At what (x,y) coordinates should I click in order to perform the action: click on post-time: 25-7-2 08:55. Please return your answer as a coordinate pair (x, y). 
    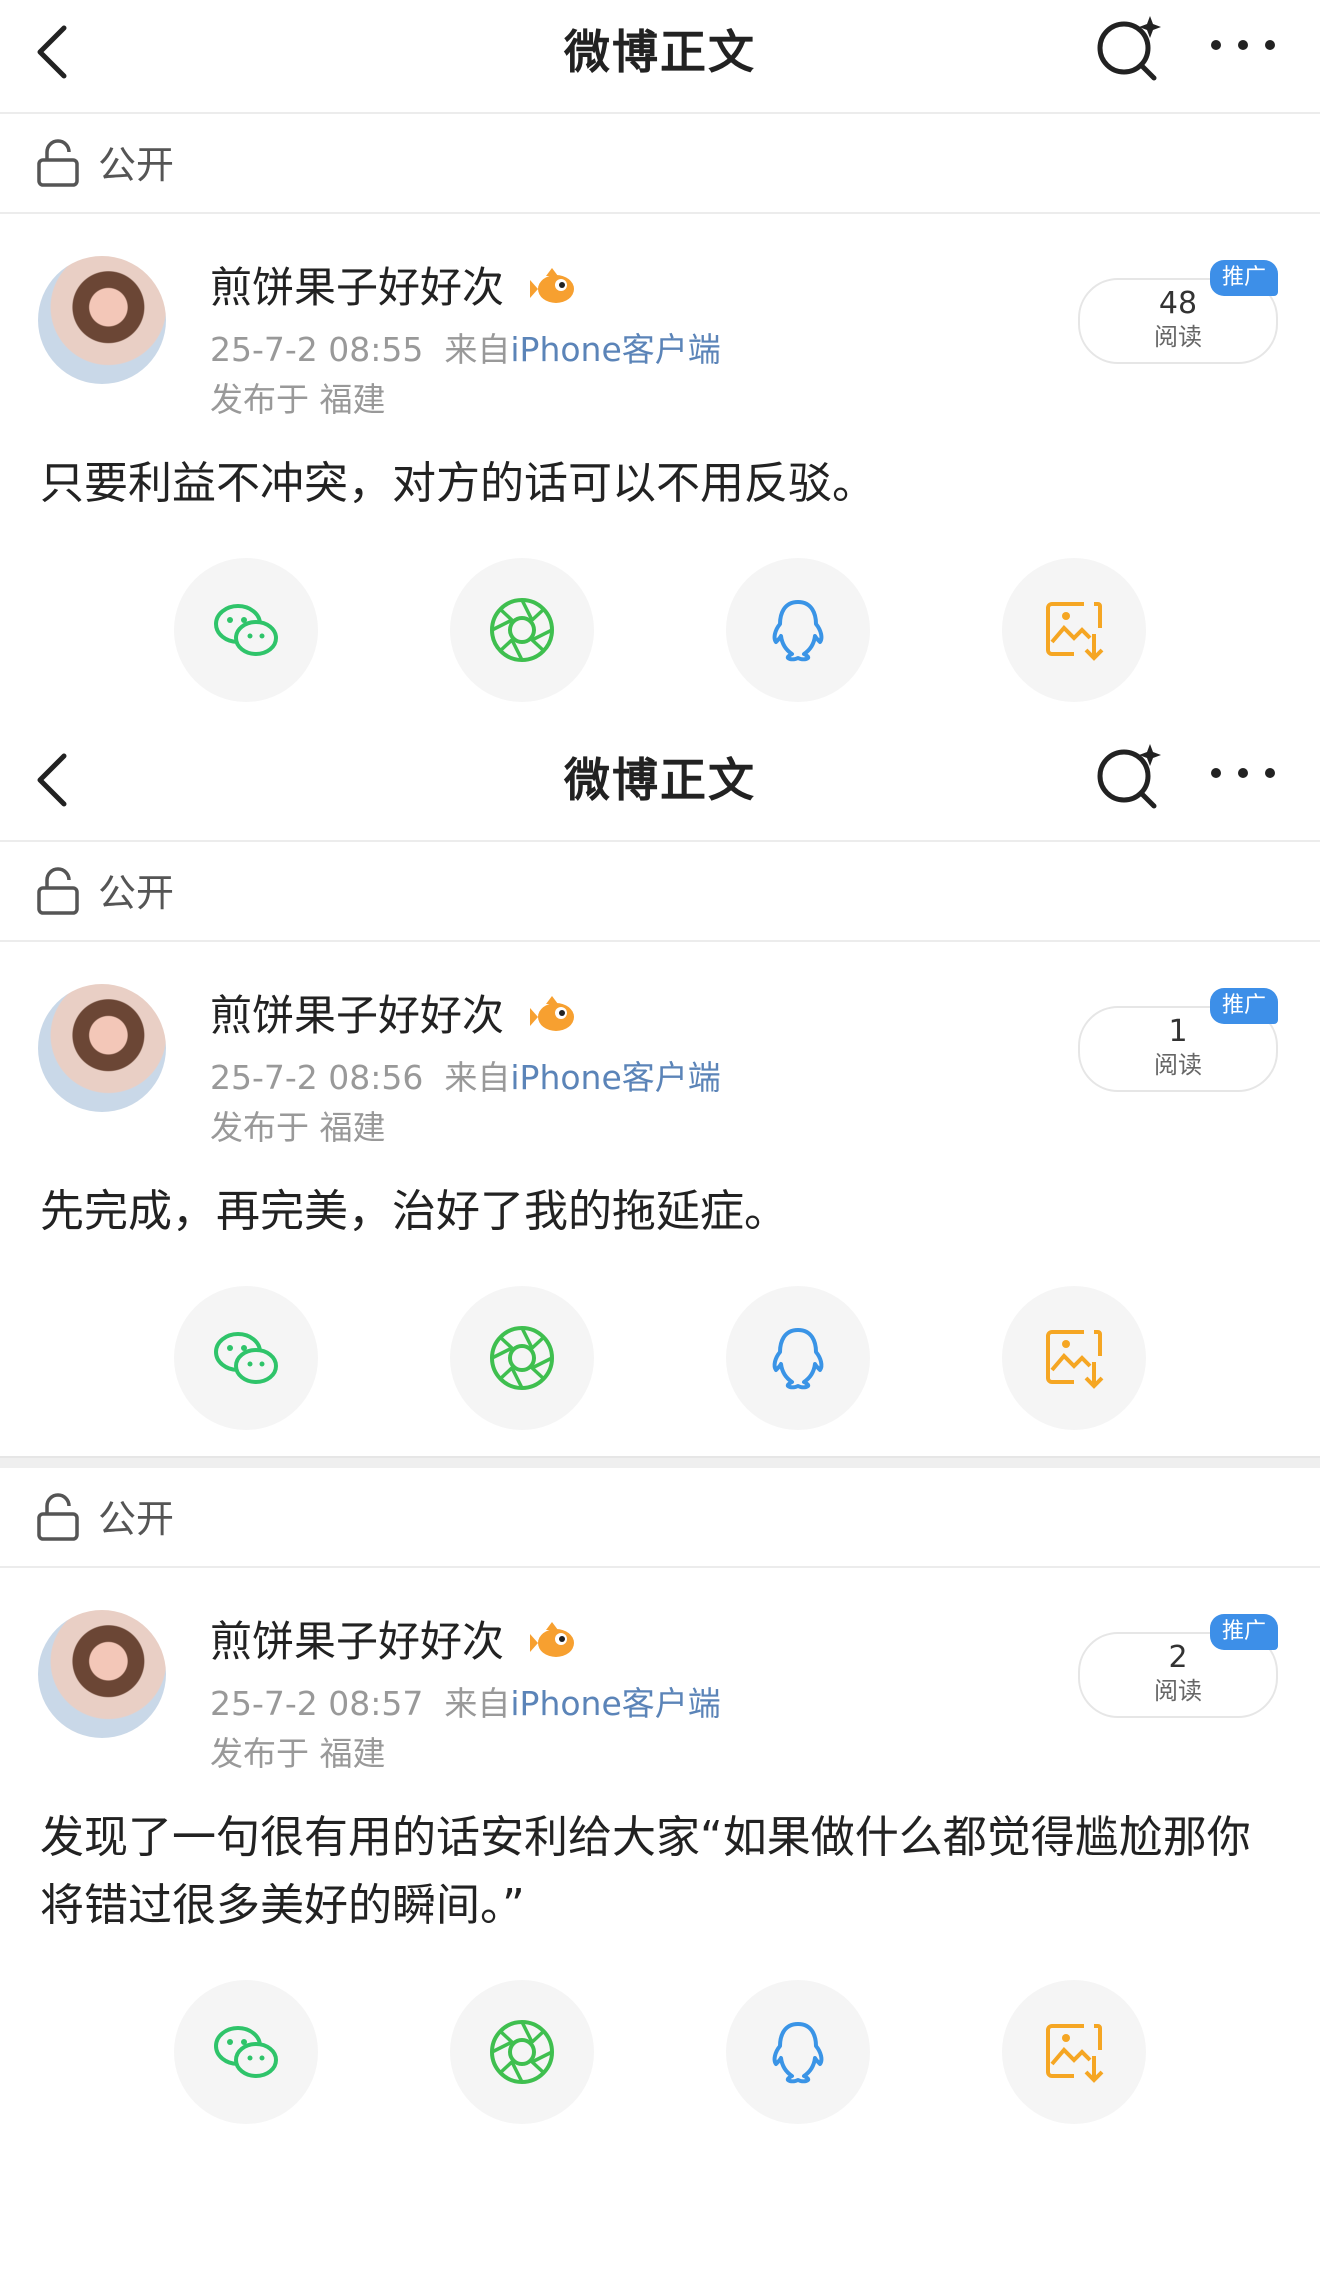
    Looking at the image, I should click on (317, 349).